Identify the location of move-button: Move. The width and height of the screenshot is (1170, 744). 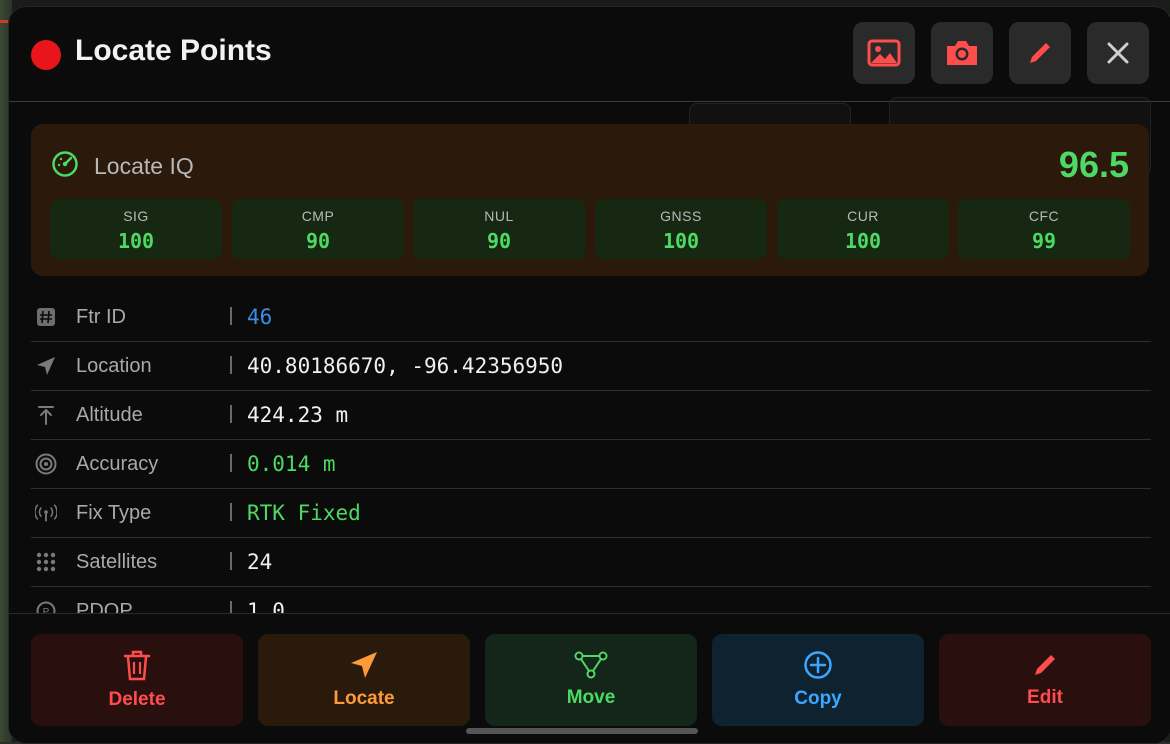
(591, 680).